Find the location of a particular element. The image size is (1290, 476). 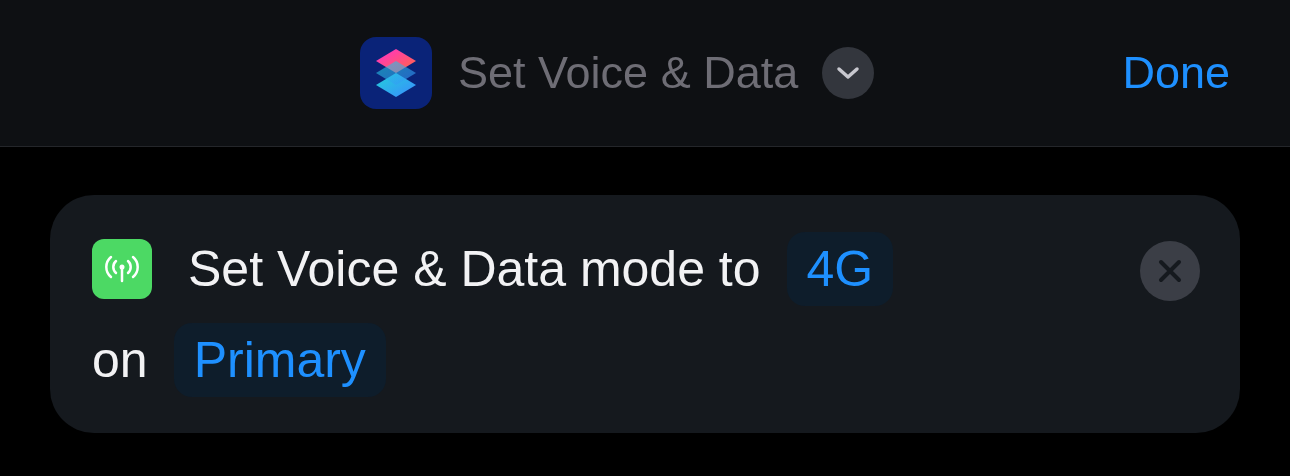

parameter-token: 4G is located at coordinates (840, 269).